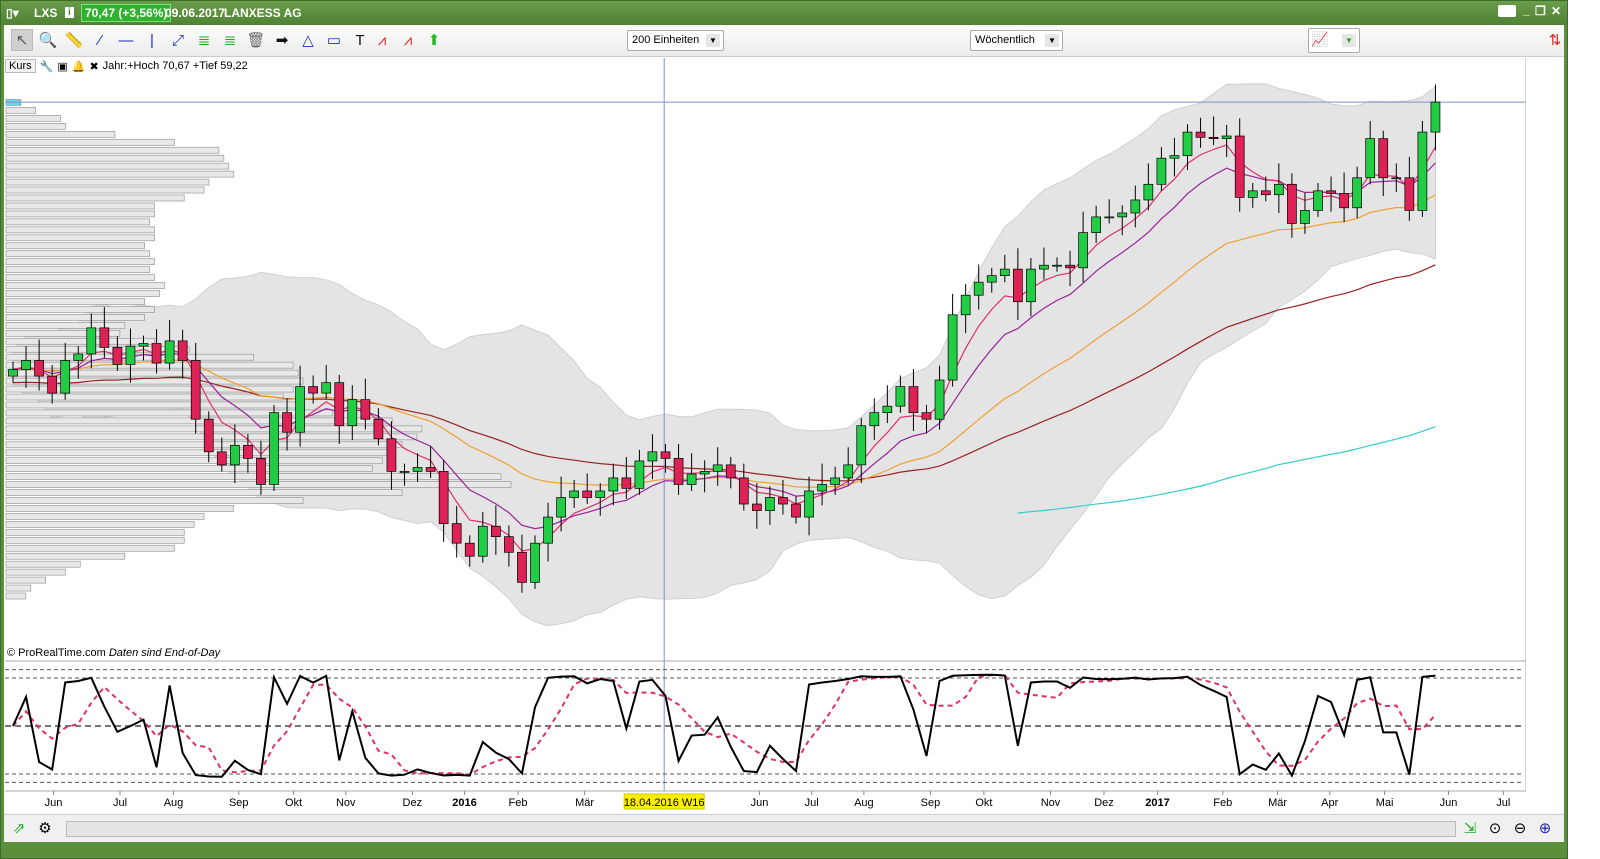 This screenshot has height=859, width=1600. What do you see at coordinates (48, 40) in the screenshot?
I see `zoom-tool-icon: 🔍` at bounding box center [48, 40].